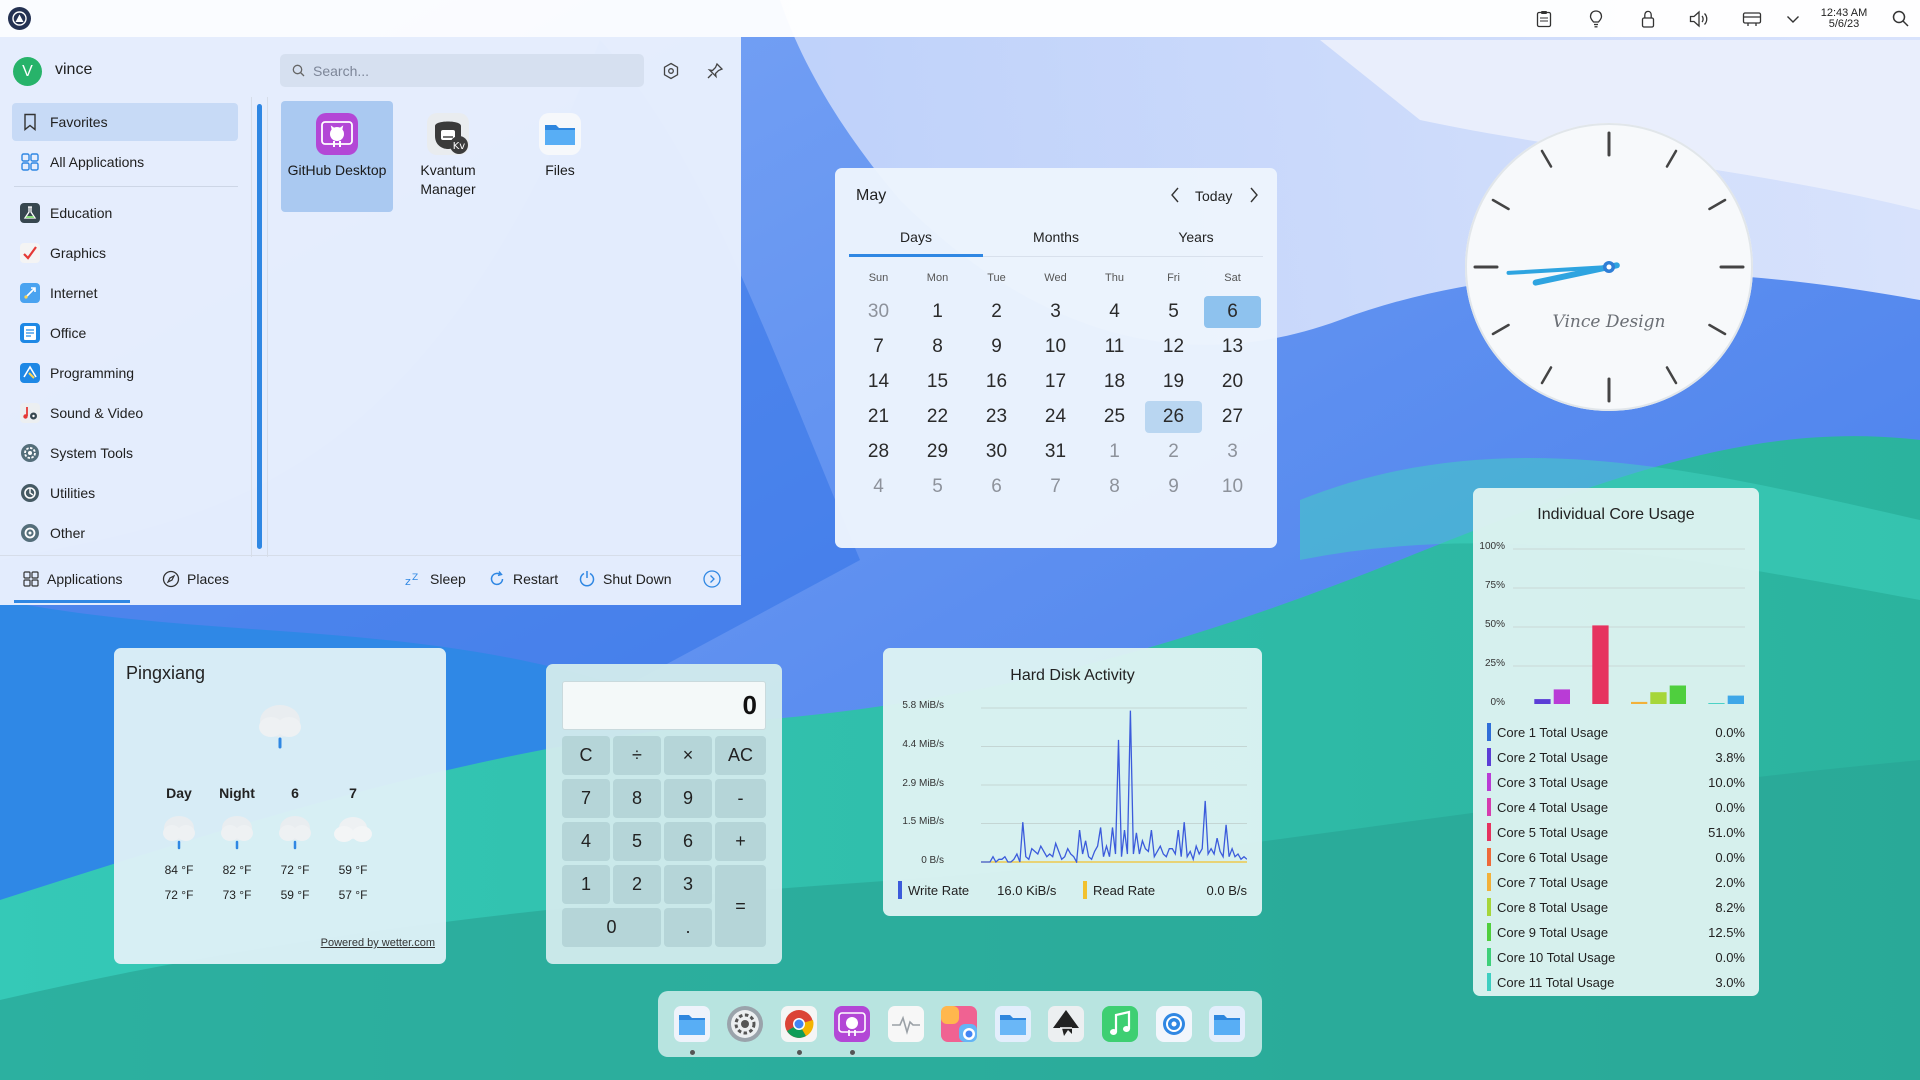  Describe the element at coordinates (996, 487) in the screenshot. I see `calendar-day: 6` at that location.